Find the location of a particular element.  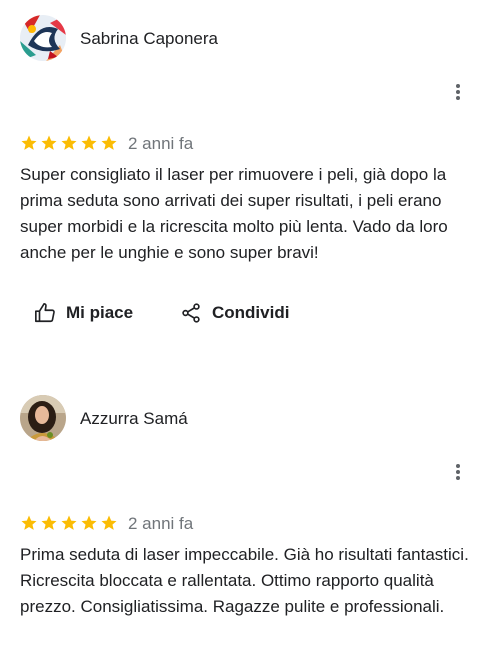

share-button: Condividi is located at coordinates (234, 313).